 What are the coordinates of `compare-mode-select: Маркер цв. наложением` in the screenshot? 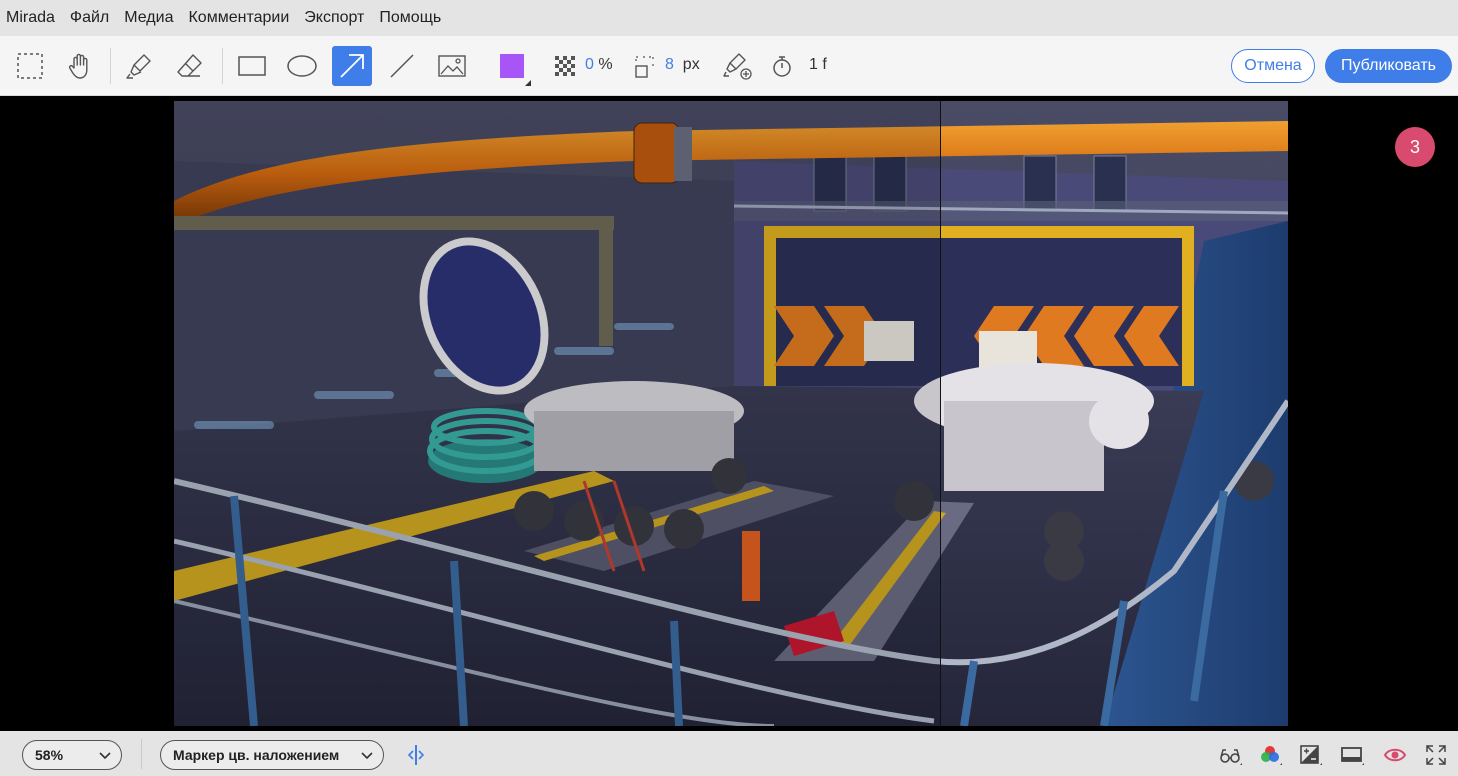 It's located at (272, 755).